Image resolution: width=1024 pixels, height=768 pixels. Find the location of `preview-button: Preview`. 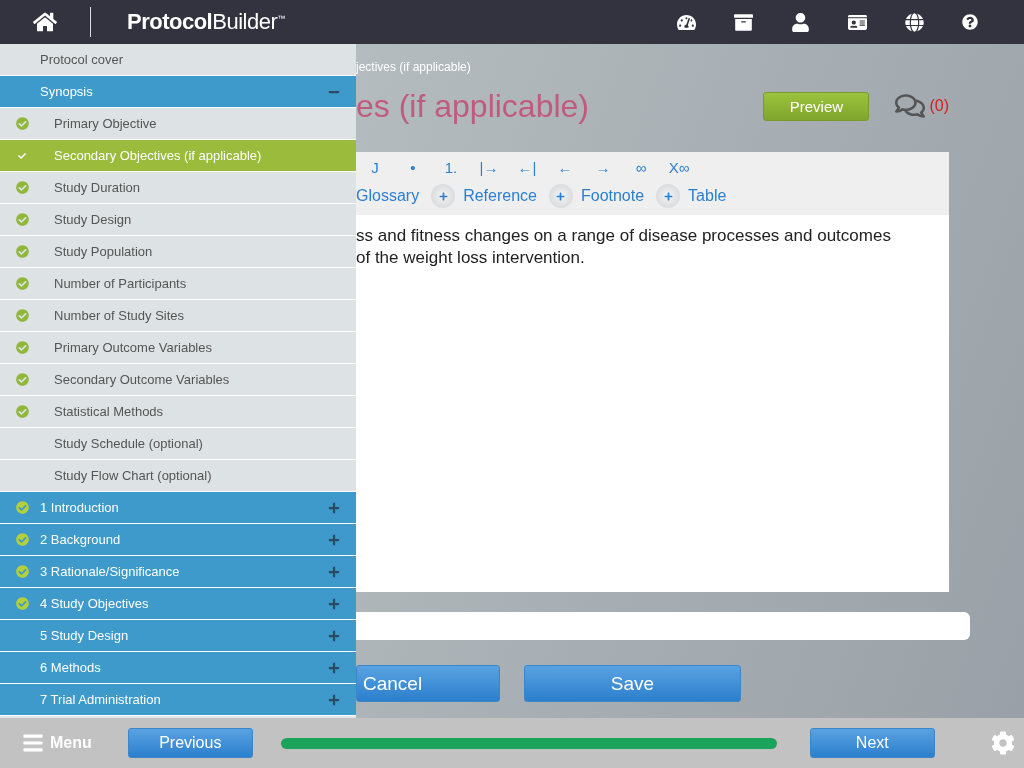

preview-button: Preview is located at coordinates (816, 106).